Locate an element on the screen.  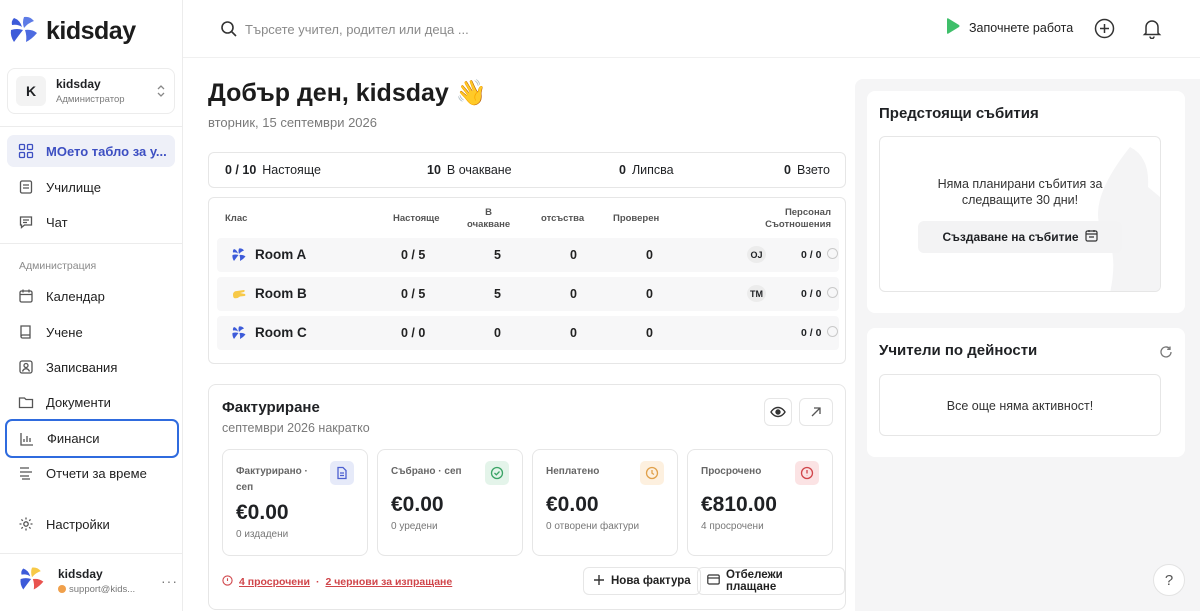
events-empty-line-1: Няма планирани събития за is located at coordinates (1020, 184).